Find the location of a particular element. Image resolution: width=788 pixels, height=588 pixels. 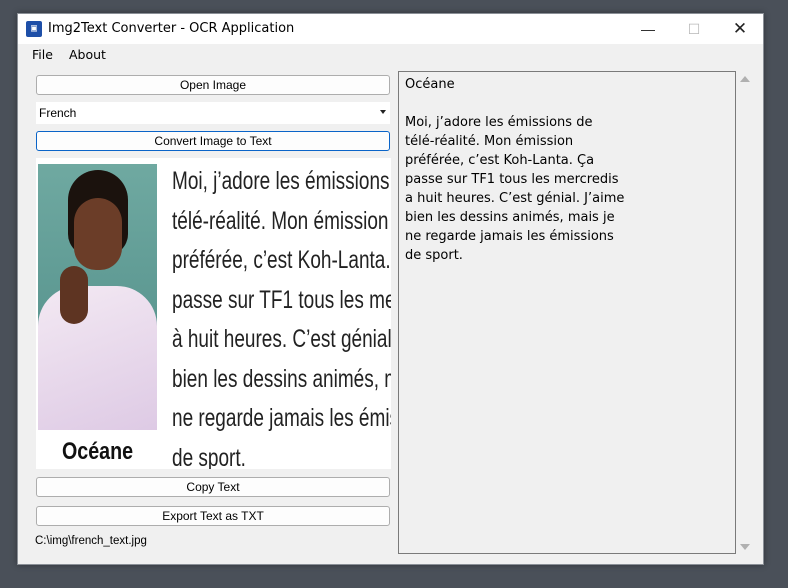

output-line: passe sur TF1 tous les mercredis is located at coordinates (512, 179).